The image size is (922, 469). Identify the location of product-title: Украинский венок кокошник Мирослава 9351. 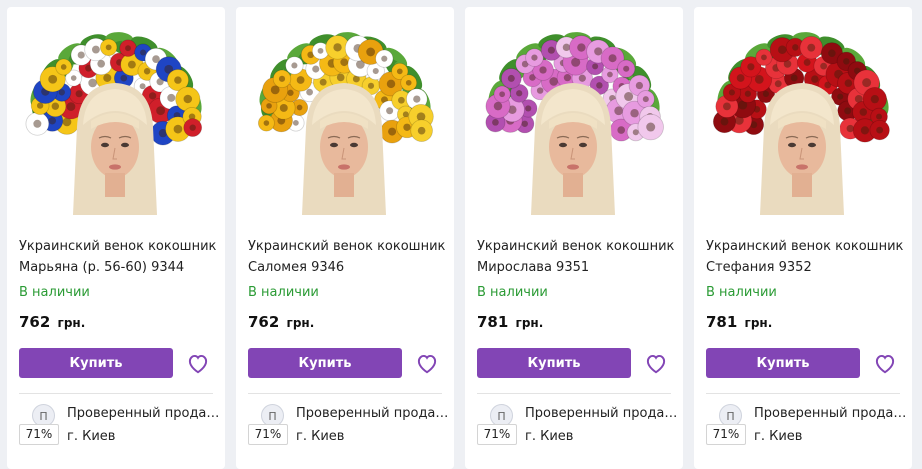
(577, 257).